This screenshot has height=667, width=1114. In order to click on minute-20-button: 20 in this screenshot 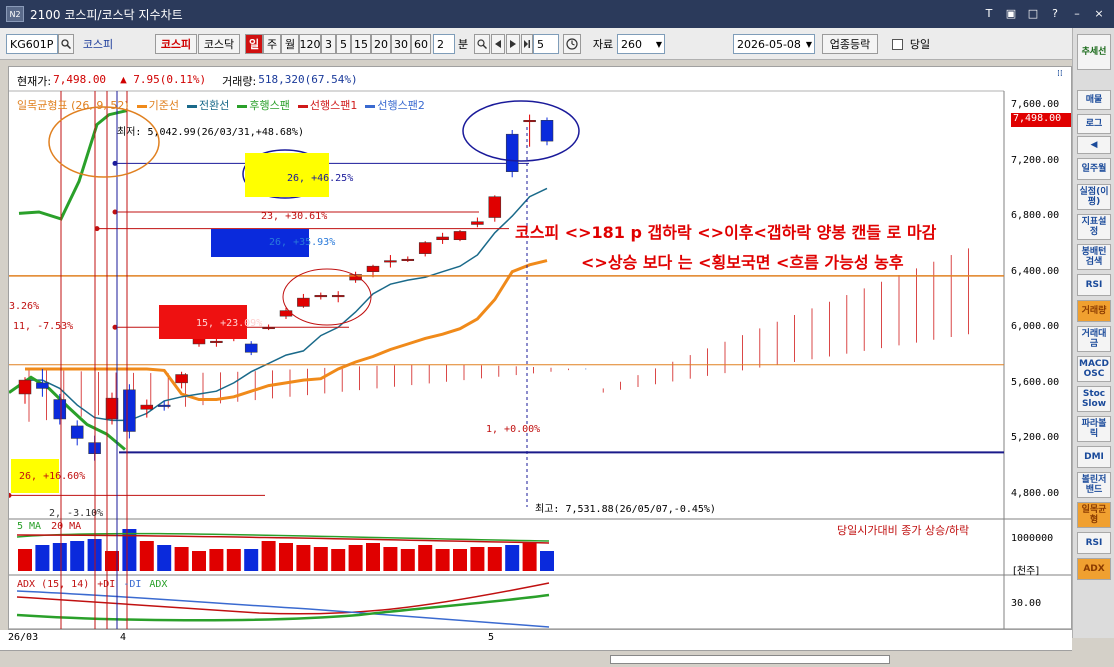, I will do `click(381, 44)`.